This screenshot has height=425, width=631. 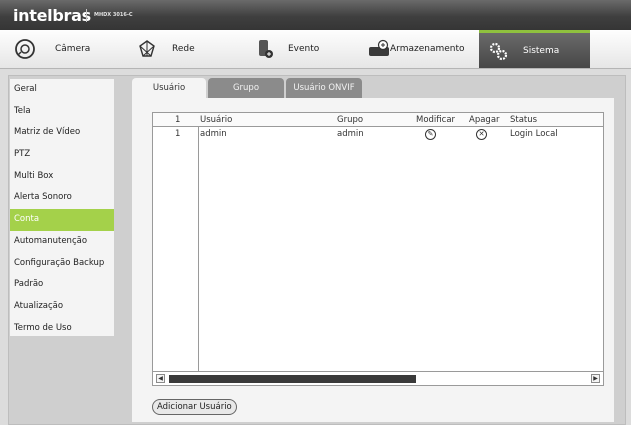 What do you see at coordinates (62, 329) in the screenshot?
I see `sidebar-item-termo-de-uso: Termo de Uso` at bounding box center [62, 329].